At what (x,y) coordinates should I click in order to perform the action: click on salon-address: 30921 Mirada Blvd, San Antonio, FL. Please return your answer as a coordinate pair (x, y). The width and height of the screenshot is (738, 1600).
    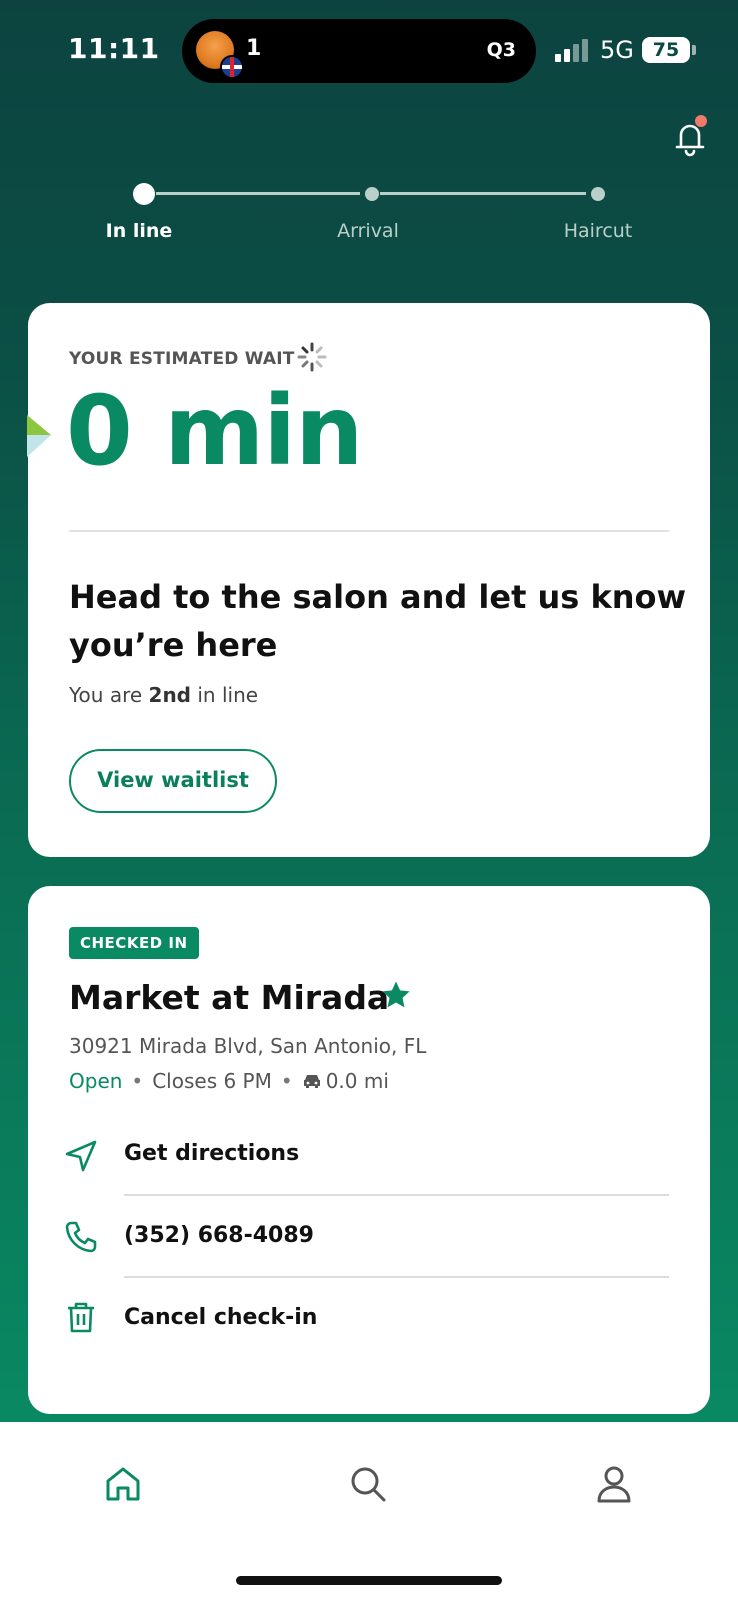
    Looking at the image, I should click on (248, 1046).